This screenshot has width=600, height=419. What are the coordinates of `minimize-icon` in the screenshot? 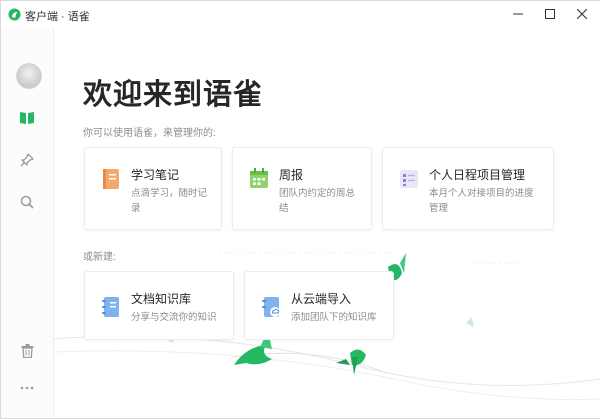 It's located at (518, 14).